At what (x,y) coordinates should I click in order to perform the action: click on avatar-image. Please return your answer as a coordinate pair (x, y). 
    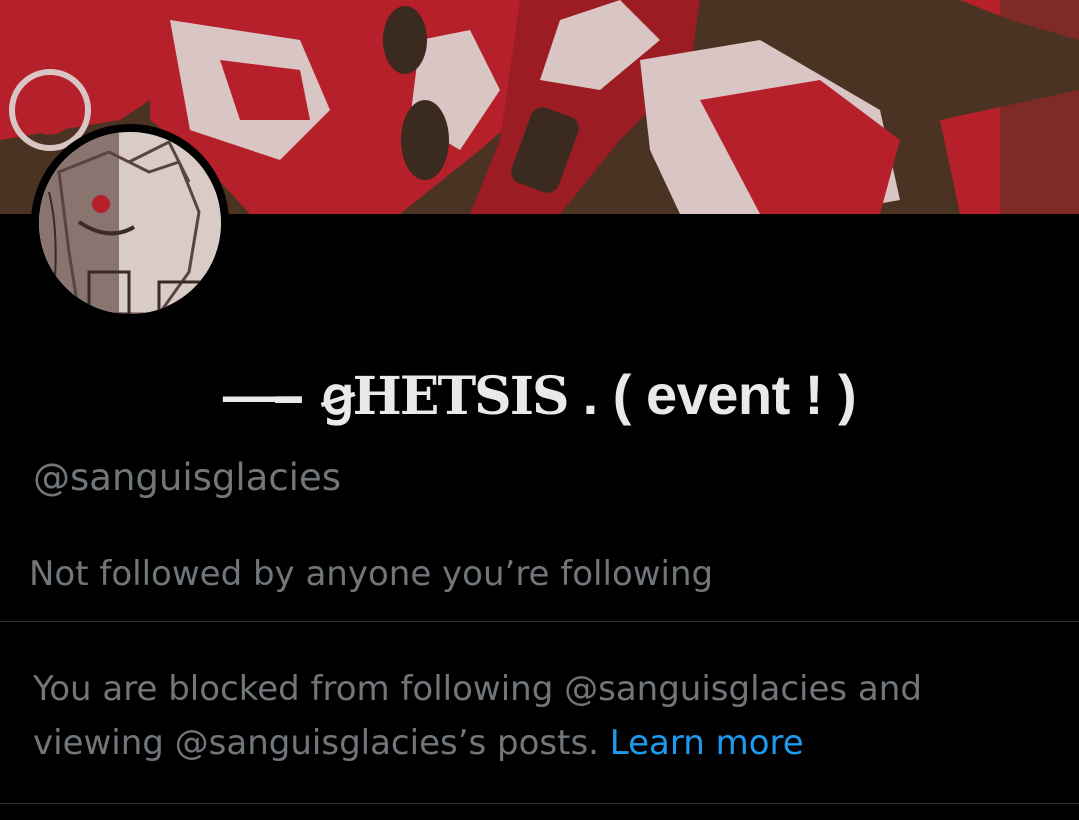
    Looking at the image, I should click on (130, 223).